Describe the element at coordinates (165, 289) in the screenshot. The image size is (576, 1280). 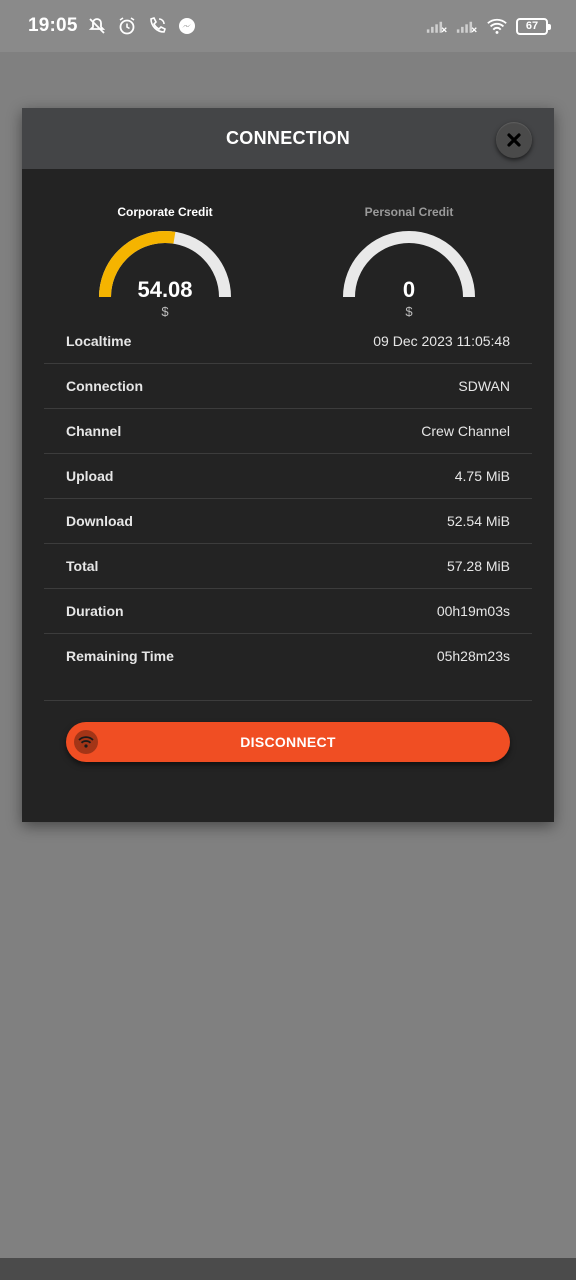
I see `corporate-credit-value: 54.08` at that location.